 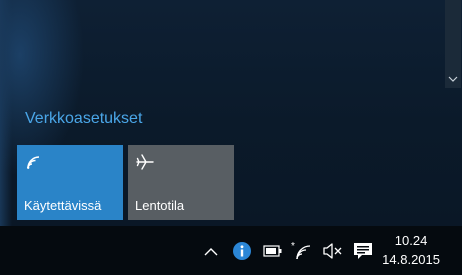 I want to click on wifi-tile-label: Käytettävissä, so click(x=63, y=205).